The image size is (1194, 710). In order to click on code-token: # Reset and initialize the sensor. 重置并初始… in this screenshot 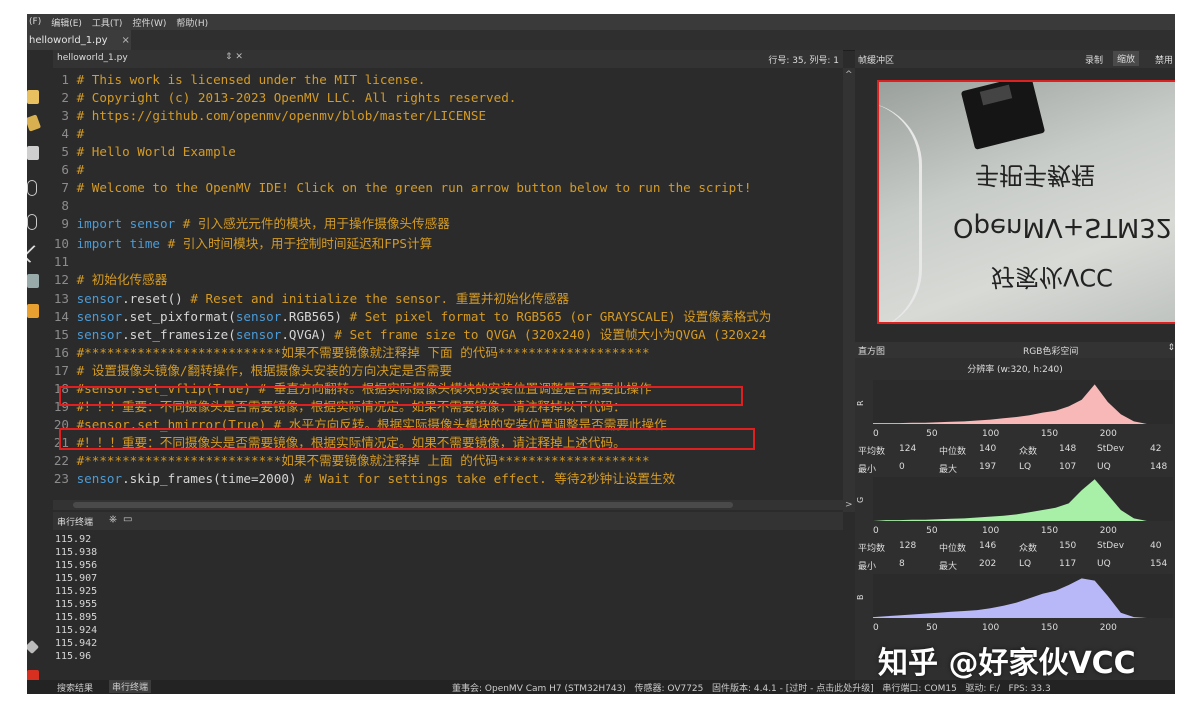, I will do `click(380, 298)`.